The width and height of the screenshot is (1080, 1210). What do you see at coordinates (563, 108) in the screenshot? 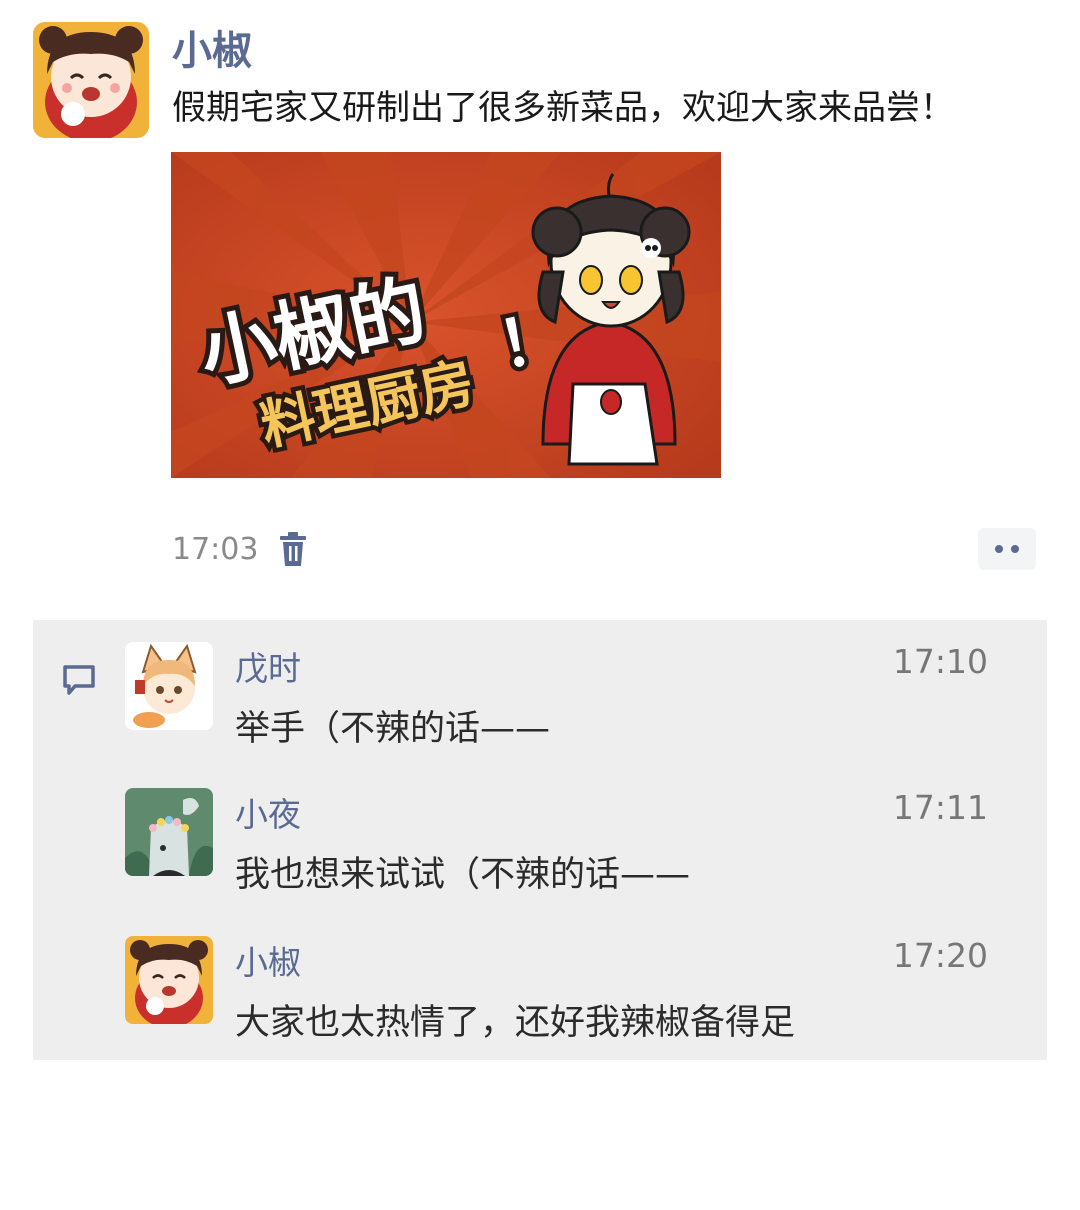
I see `post-text: 假期宅家又研制出了很多新菜品，欢迎大家来品尝！` at bounding box center [563, 108].